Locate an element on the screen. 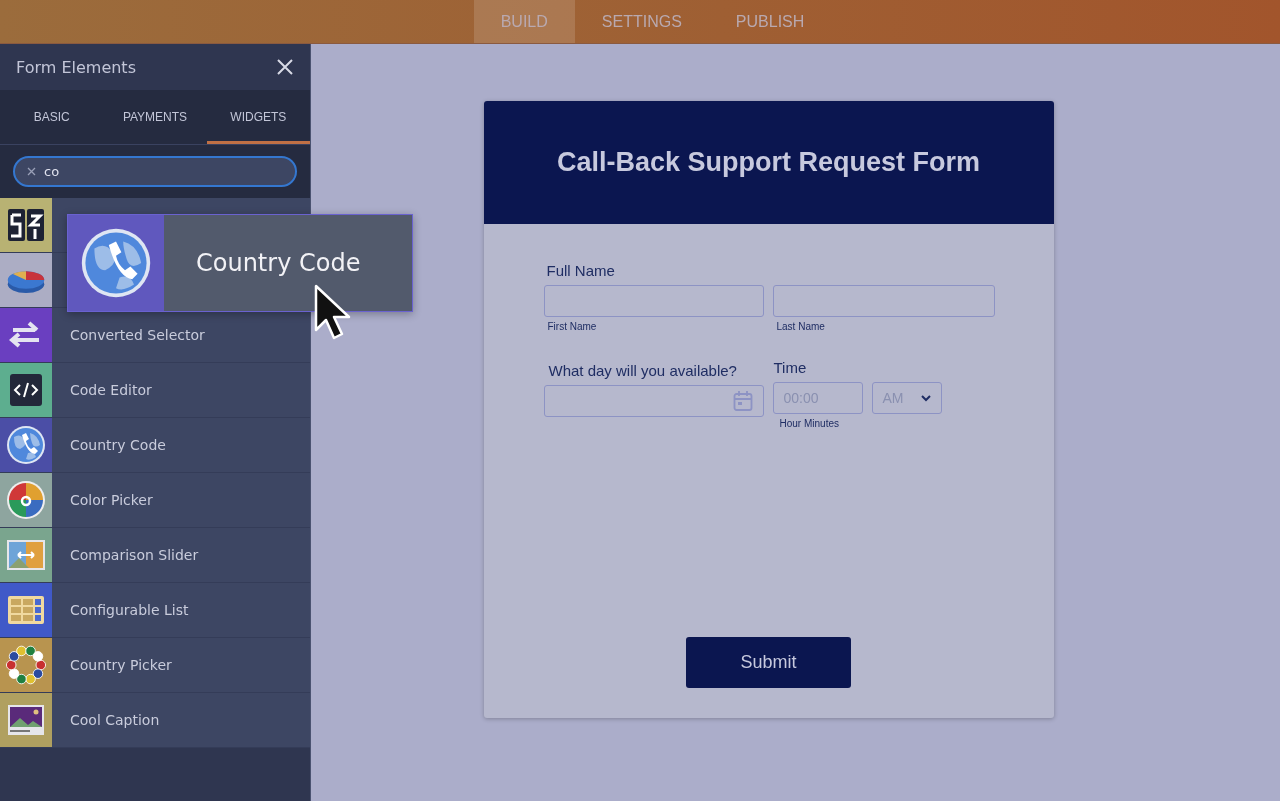  widget-label: Configurable List is located at coordinates (129, 610).